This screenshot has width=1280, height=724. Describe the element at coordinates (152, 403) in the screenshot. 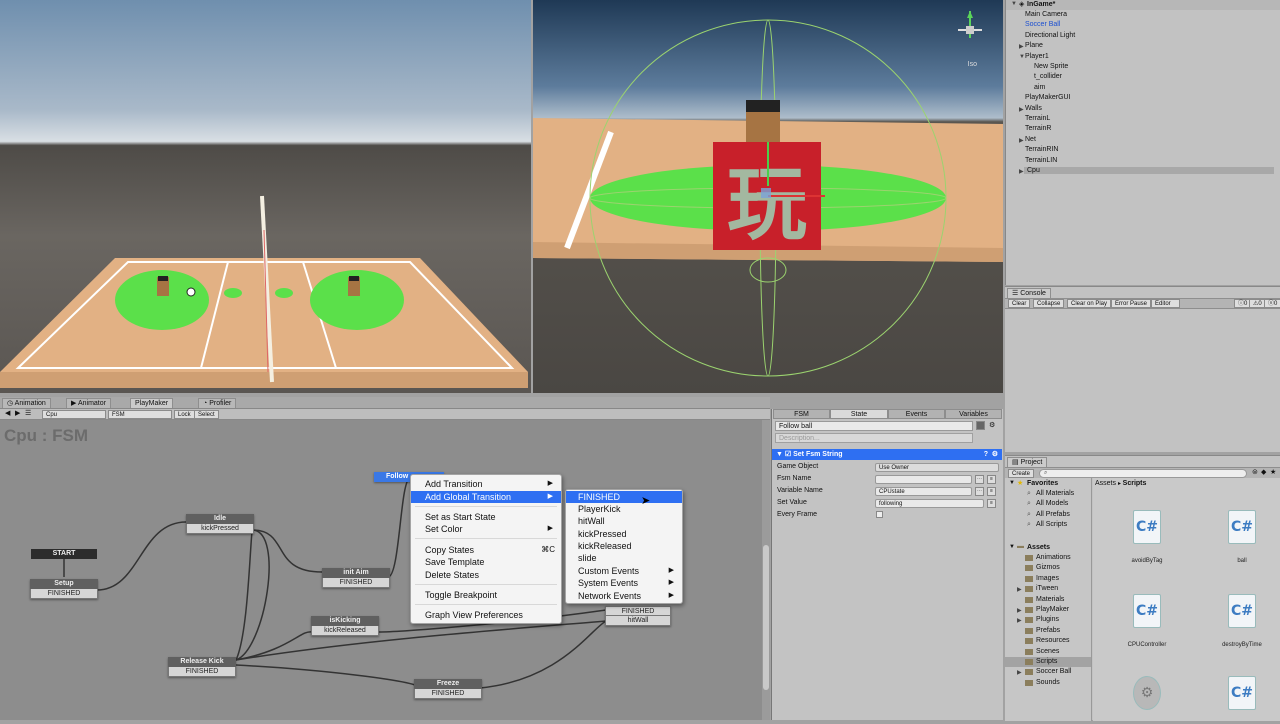

I see `tab-playmaker: PlayMaker` at that location.